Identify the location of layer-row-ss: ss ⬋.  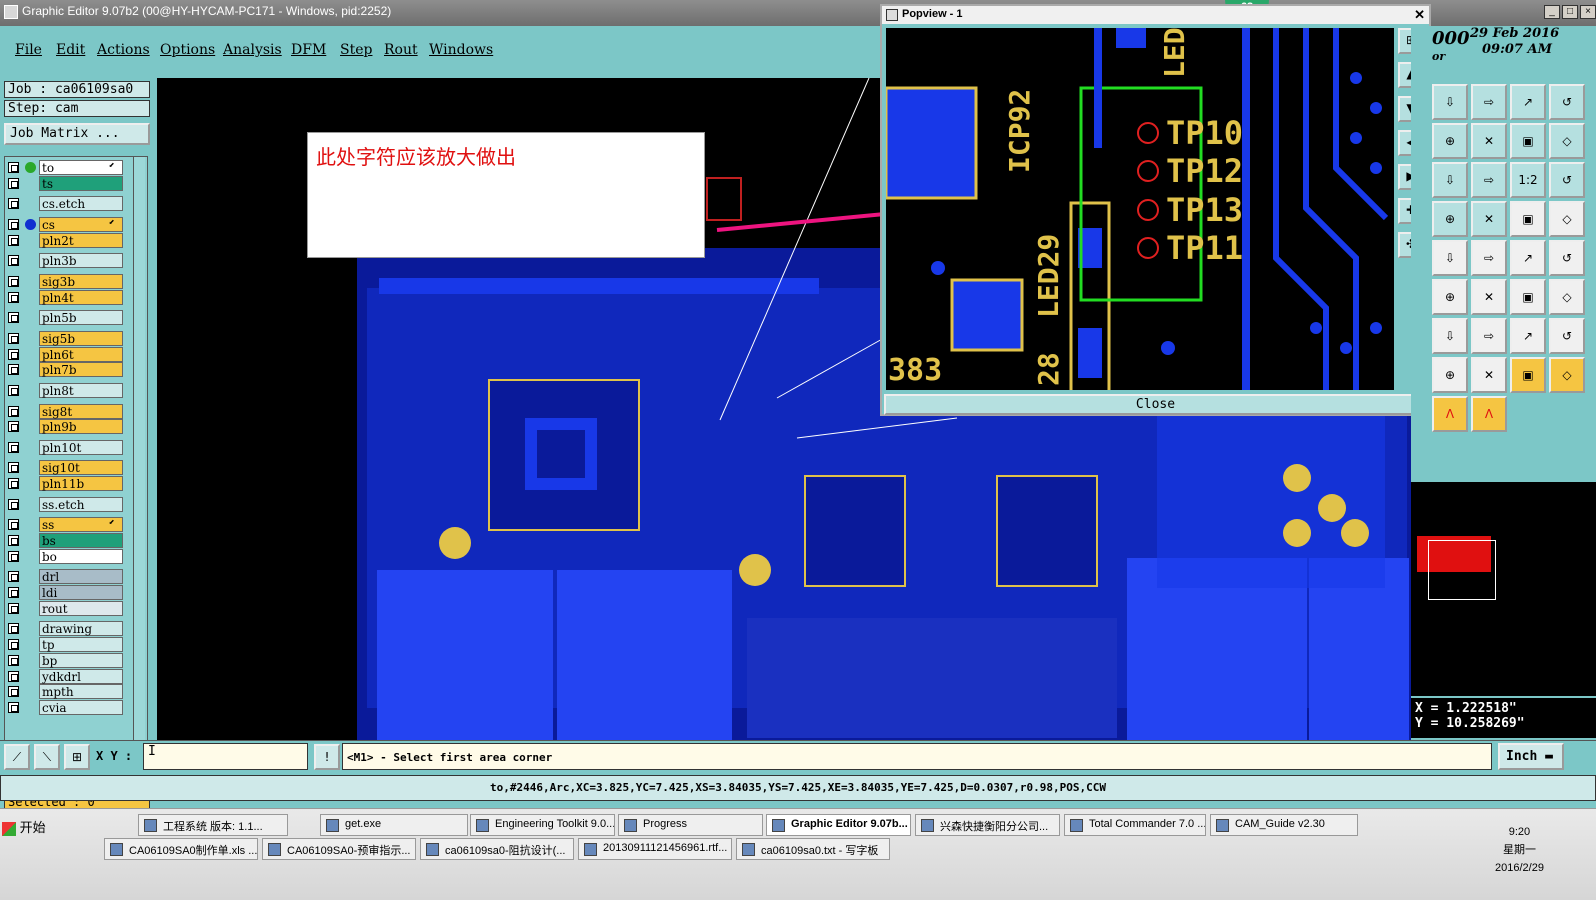
(64, 524).